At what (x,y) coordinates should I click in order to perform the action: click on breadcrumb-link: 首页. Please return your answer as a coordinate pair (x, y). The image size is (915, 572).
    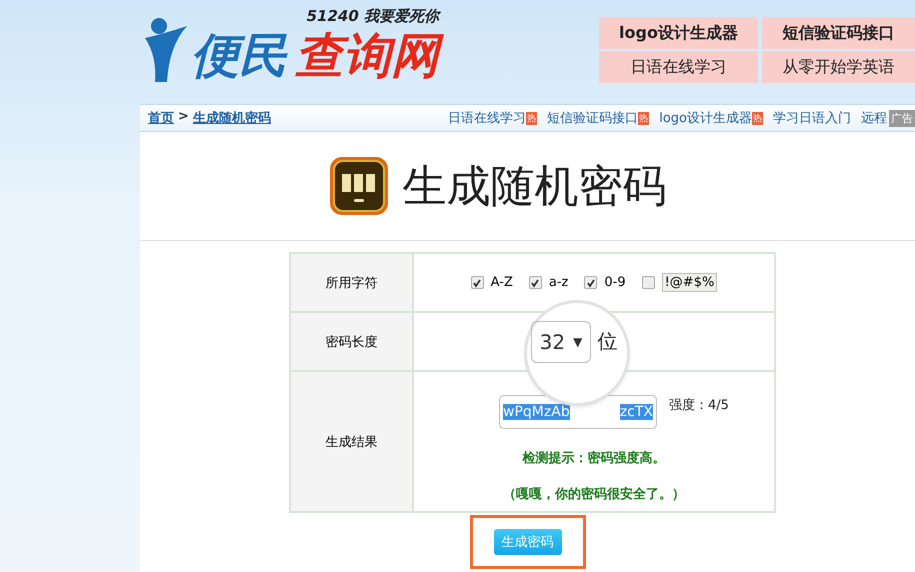
    Looking at the image, I should click on (161, 118).